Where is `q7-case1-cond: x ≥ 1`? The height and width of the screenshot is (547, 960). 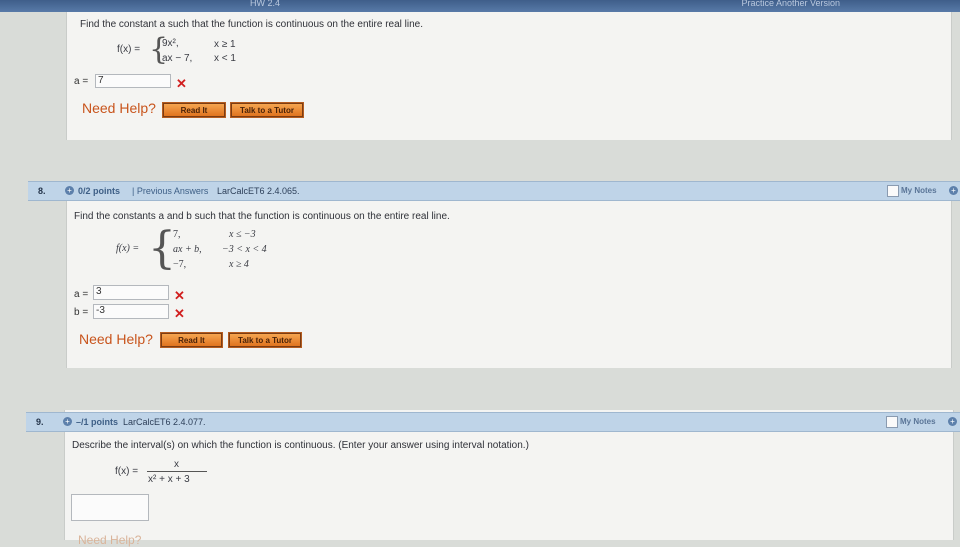 q7-case1-cond: x ≥ 1 is located at coordinates (225, 44).